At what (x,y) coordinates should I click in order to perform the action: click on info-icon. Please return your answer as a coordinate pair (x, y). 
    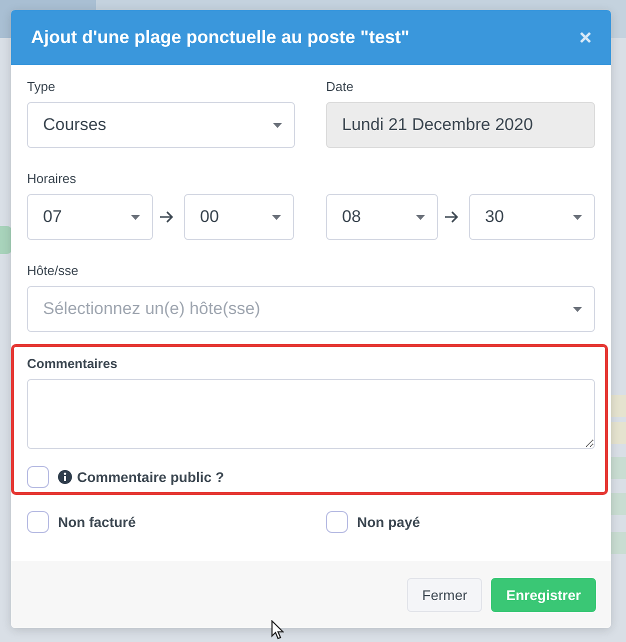
    Looking at the image, I should click on (65, 477).